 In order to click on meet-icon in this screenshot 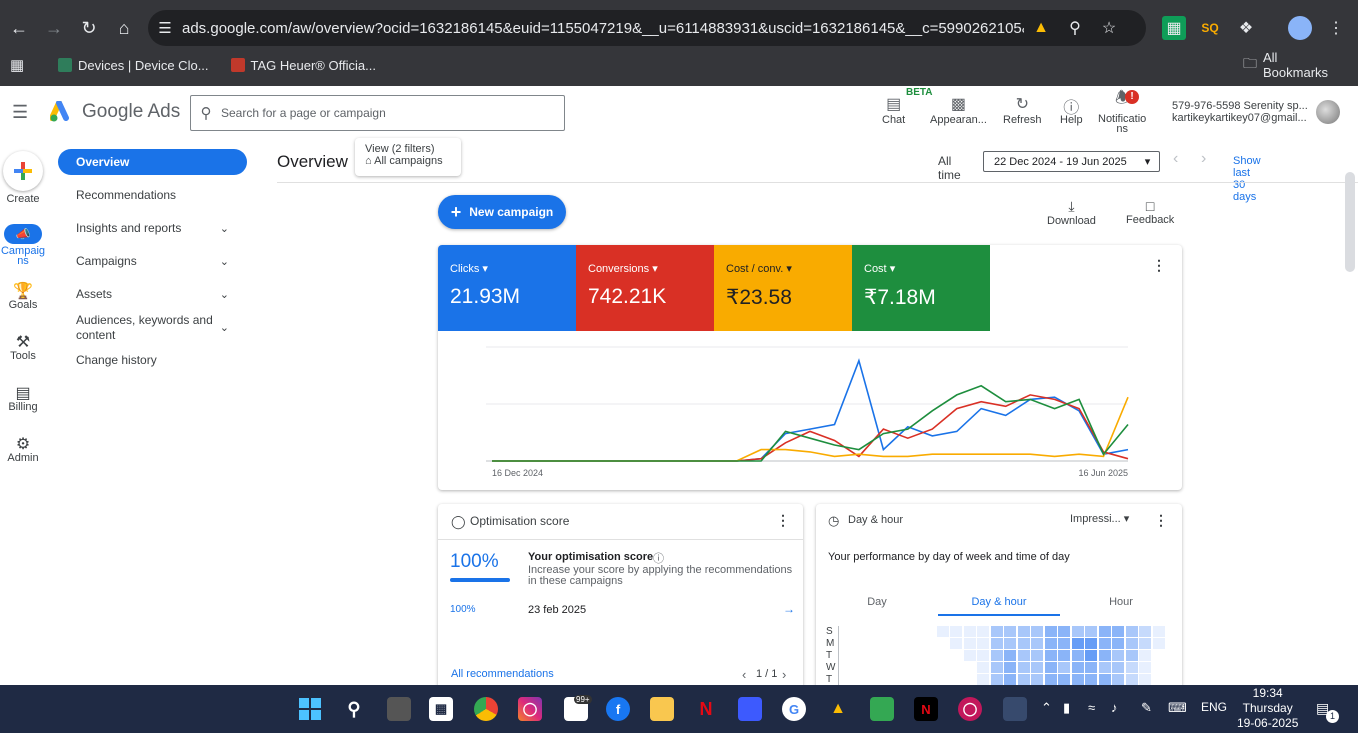, I will do `click(882, 709)`.